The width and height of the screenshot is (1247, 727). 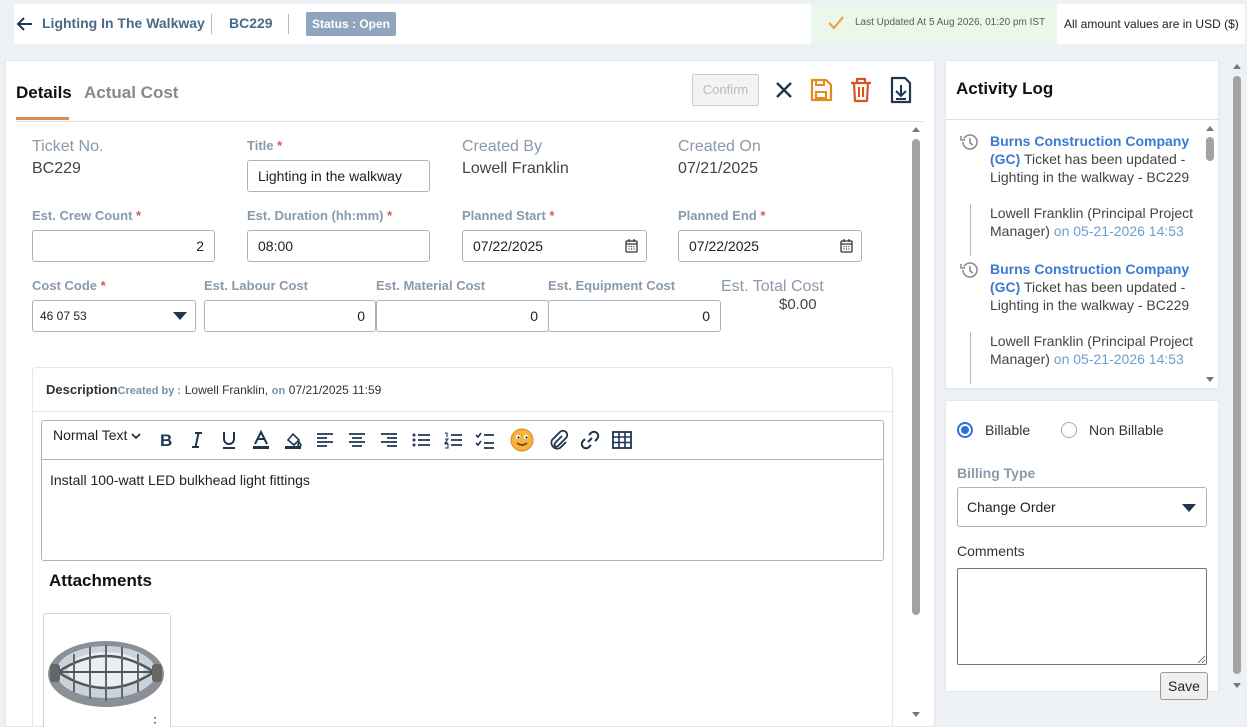 What do you see at coordinates (1151, 24) in the screenshot?
I see `currency-note: All amount values are in USD ($)` at bounding box center [1151, 24].